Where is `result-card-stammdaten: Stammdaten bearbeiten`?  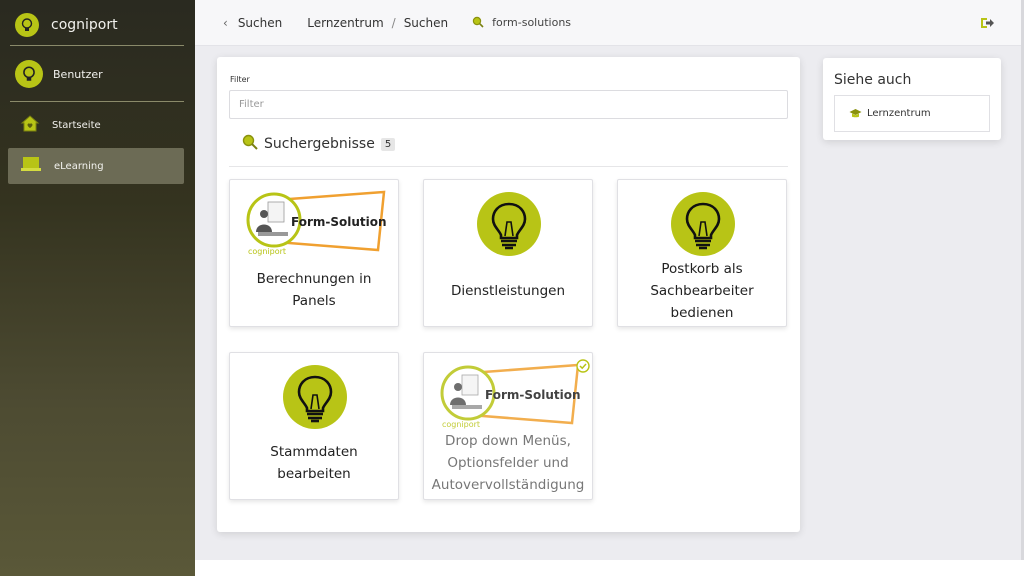
result-card-stammdaten: Stammdaten bearbeiten is located at coordinates (314, 426).